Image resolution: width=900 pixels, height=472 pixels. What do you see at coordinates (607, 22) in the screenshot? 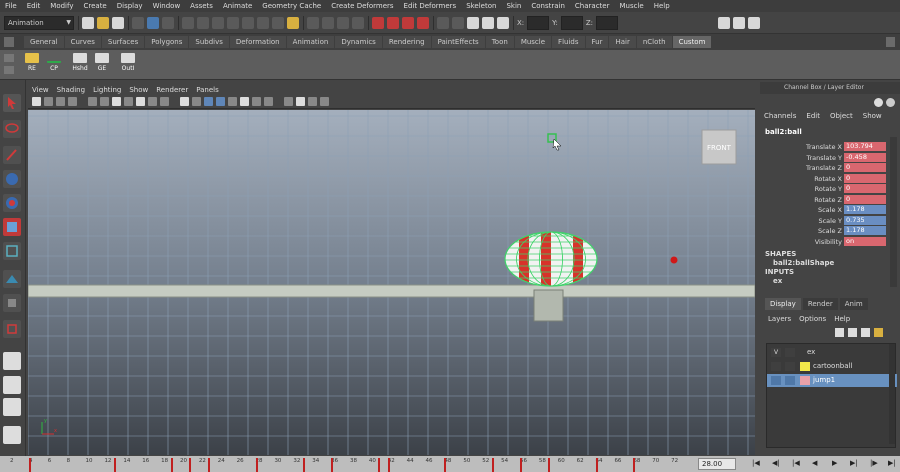
I see `coord-z-field` at bounding box center [607, 22].